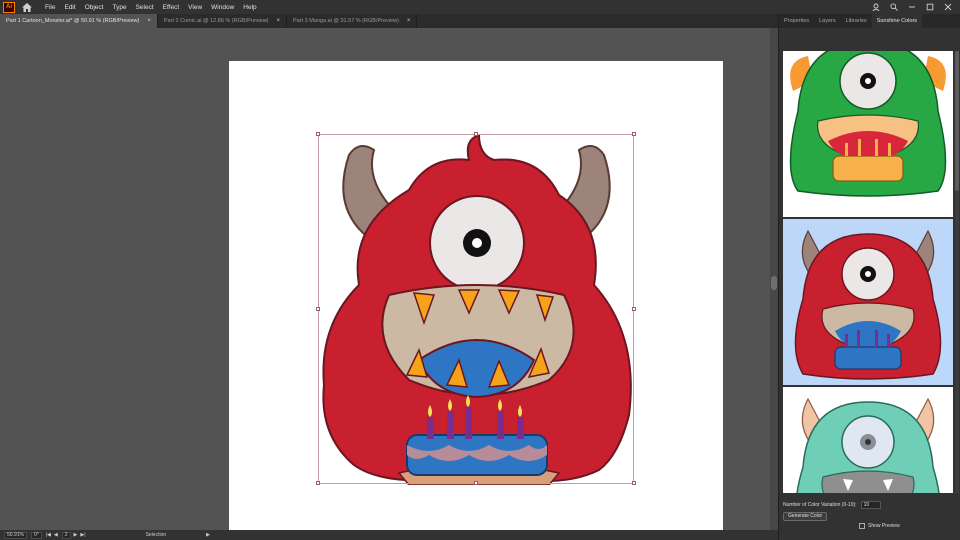 This screenshot has width=960, height=540. I want to click on checkbox-box, so click(862, 526).